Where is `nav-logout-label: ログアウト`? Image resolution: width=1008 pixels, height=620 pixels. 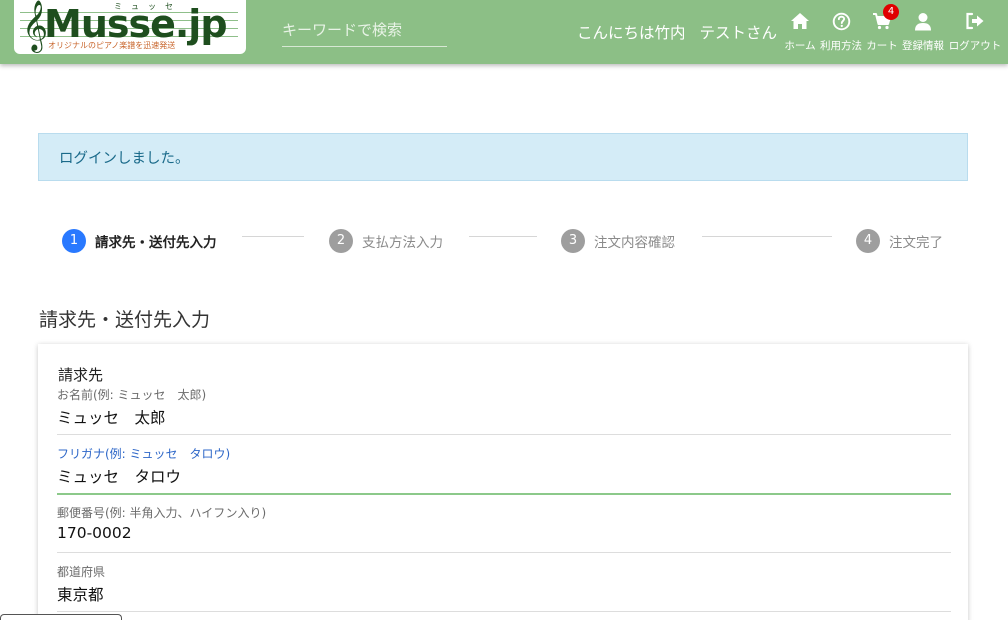
nav-logout-label: ログアウト is located at coordinates (975, 46).